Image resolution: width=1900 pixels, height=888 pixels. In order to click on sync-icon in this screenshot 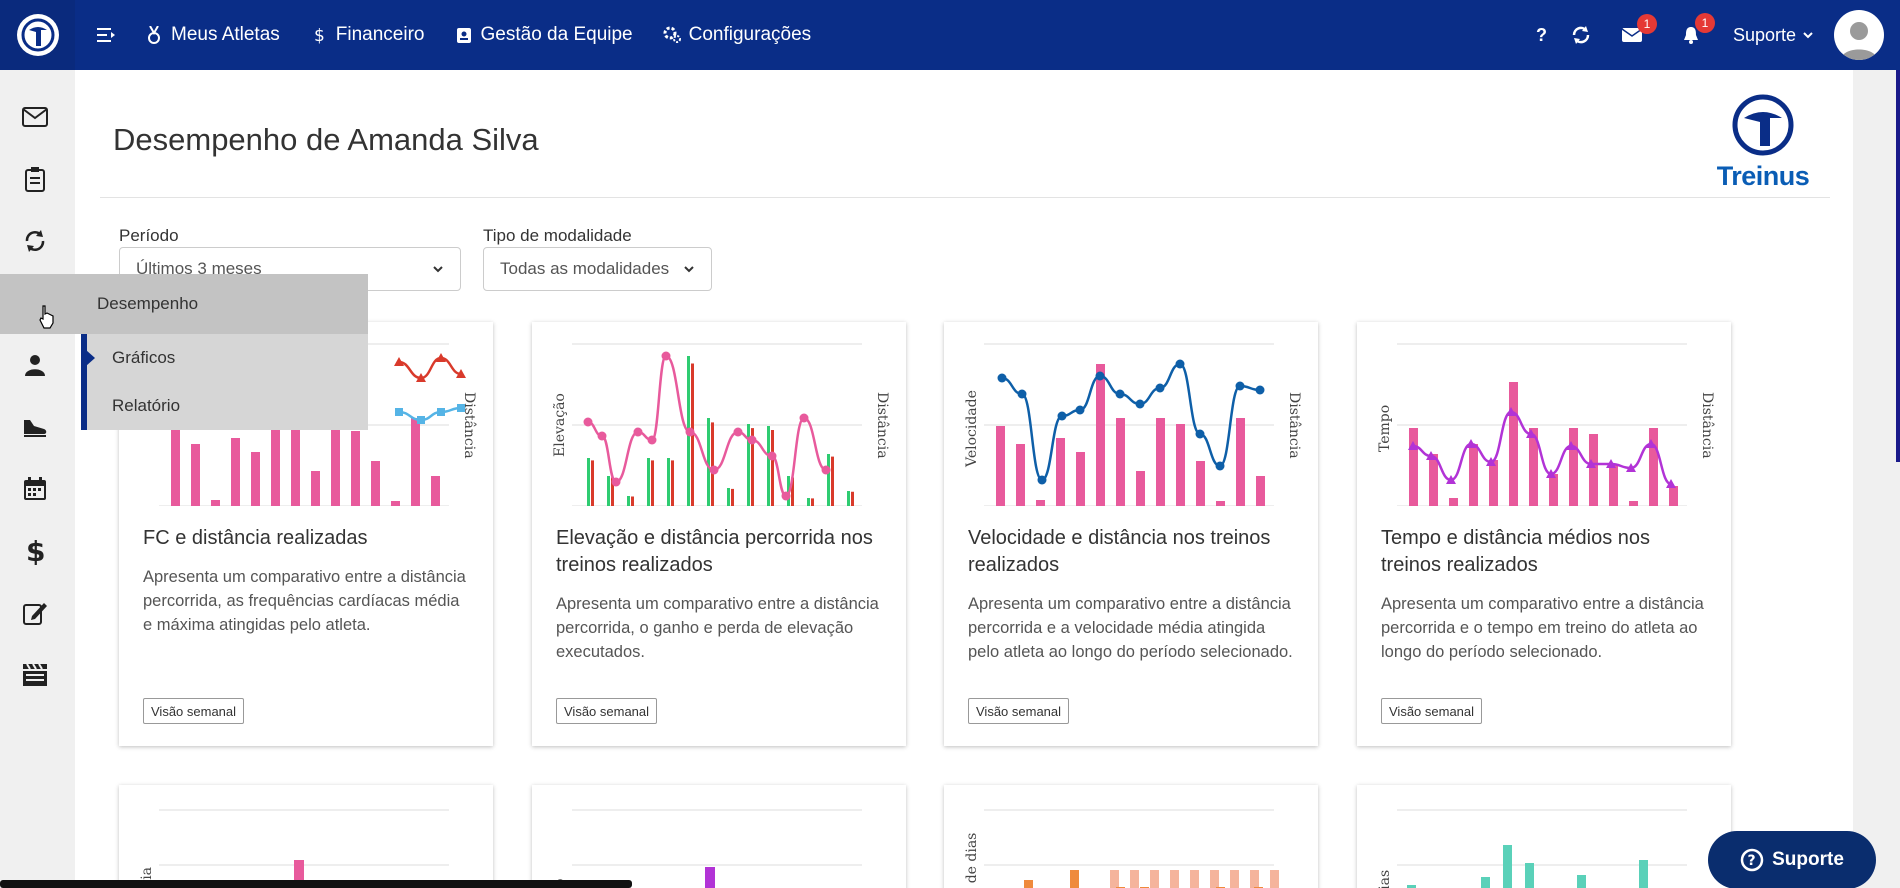, I will do `click(35, 241)`.